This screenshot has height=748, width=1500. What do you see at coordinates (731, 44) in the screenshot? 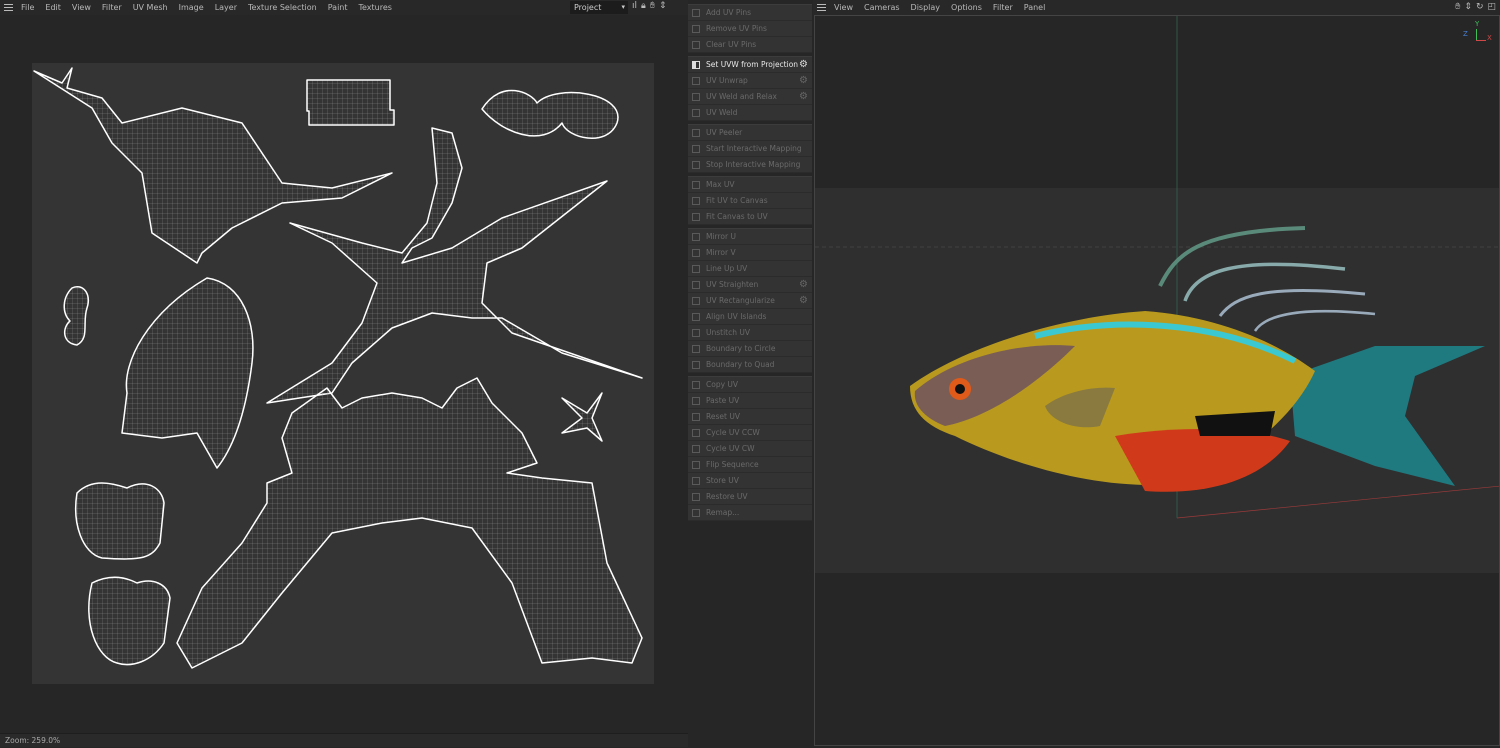
I see `clear-uv-pins-label: Clear UV Pins` at bounding box center [731, 44].